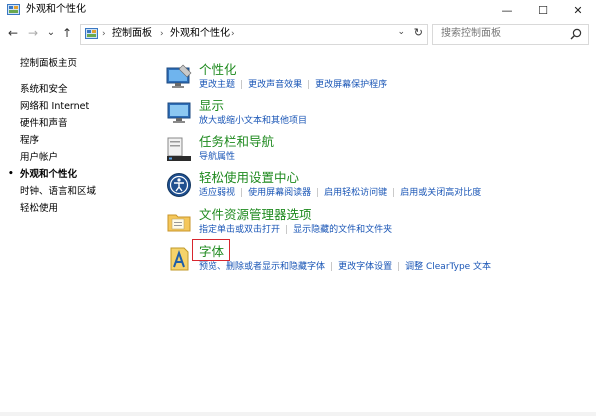  What do you see at coordinates (44, 123) in the screenshot?
I see `sidebar-item-hardware-sound: 硬件和声音` at bounding box center [44, 123].